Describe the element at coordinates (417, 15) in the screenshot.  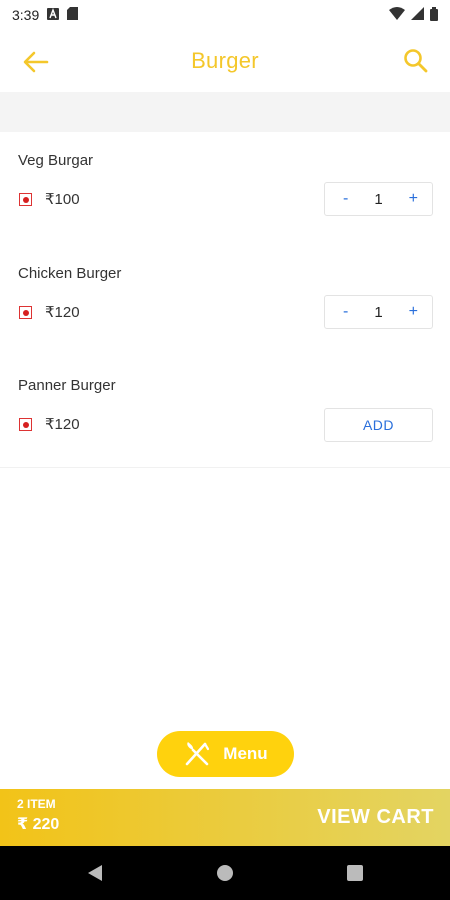
I see `cell-signal-icon` at that location.